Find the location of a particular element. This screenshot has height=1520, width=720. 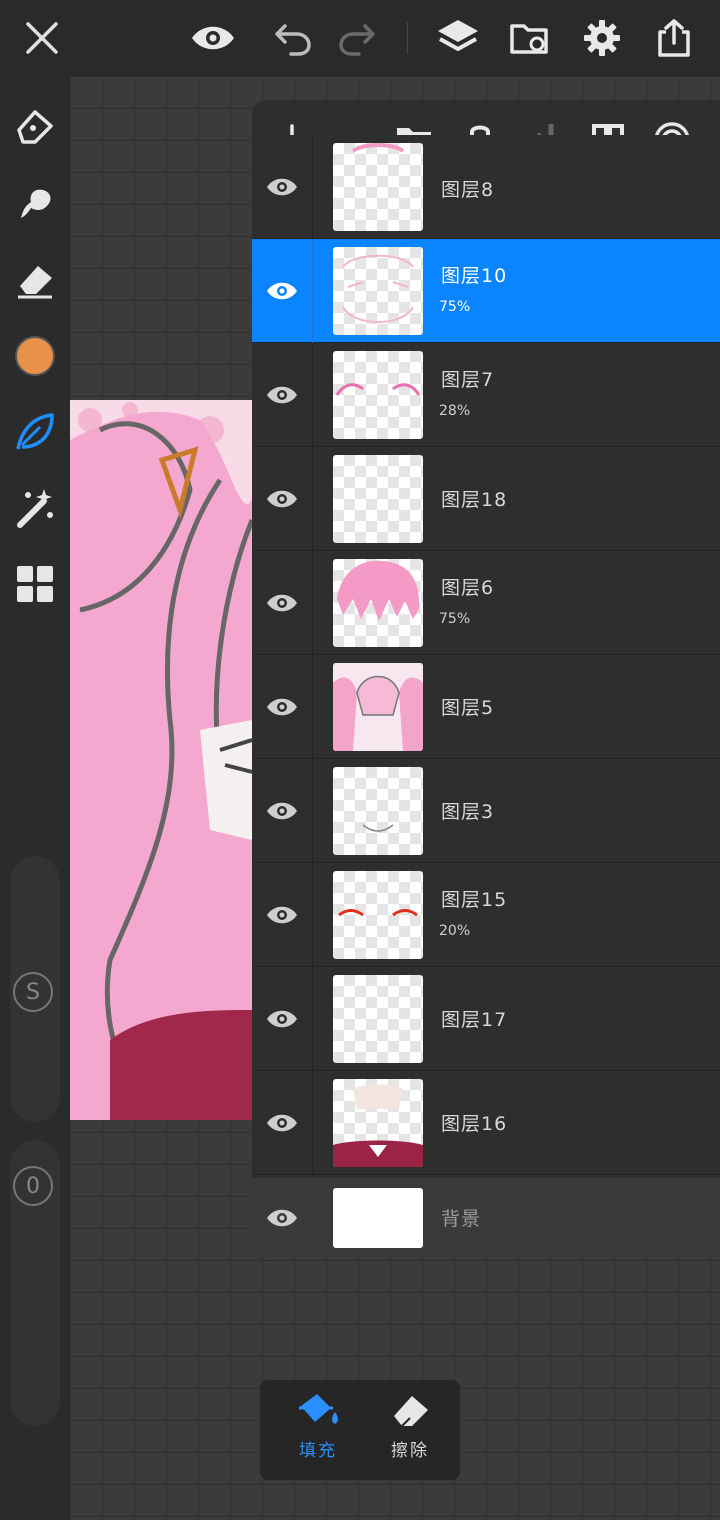

paint-bucket-icon is located at coordinates (318, 1409).